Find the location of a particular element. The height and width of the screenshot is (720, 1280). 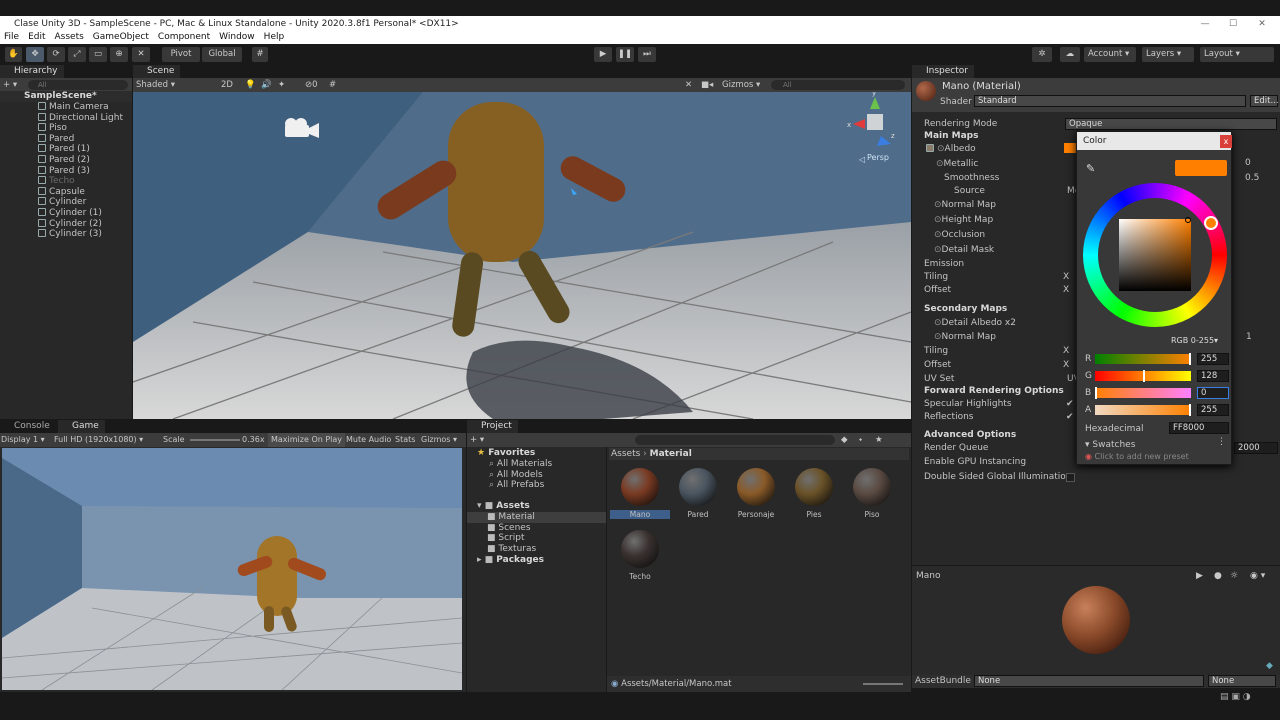

project-search-input is located at coordinates (735, 440).